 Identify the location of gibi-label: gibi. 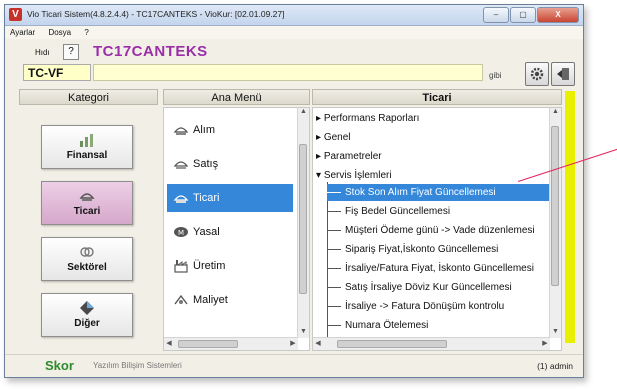
(495, 75).